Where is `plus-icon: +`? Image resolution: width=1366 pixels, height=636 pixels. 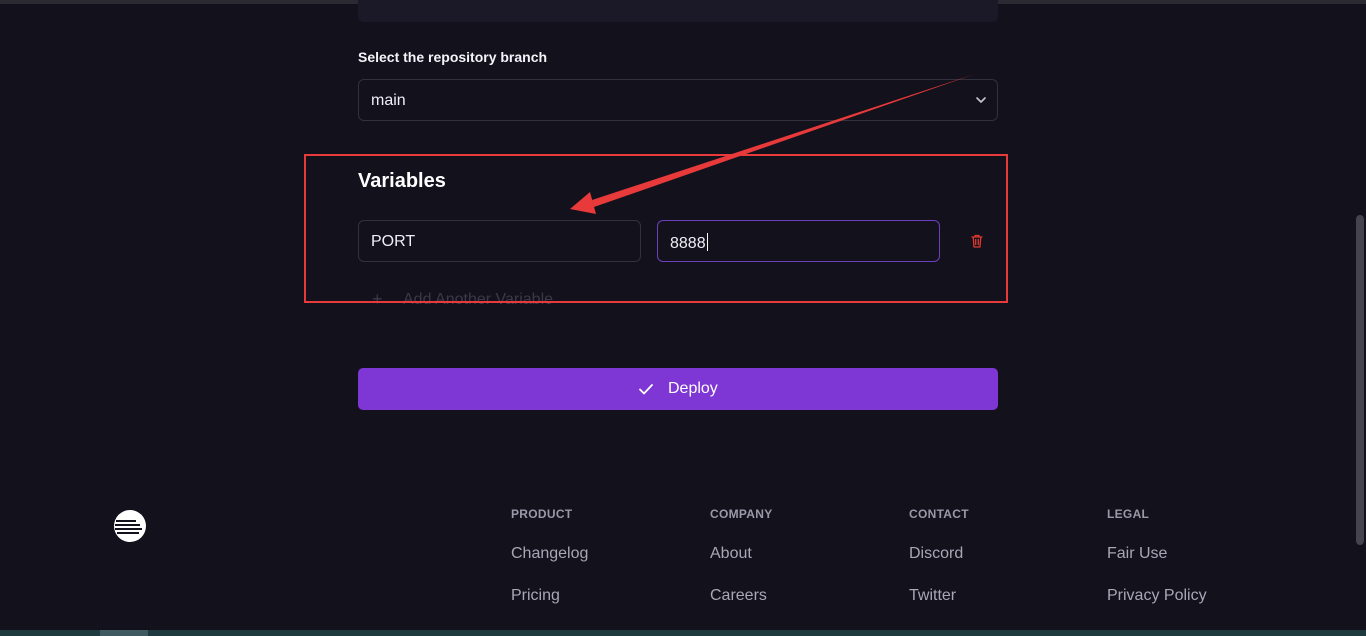 plus-icon: + is located at coordinates (377, 299).